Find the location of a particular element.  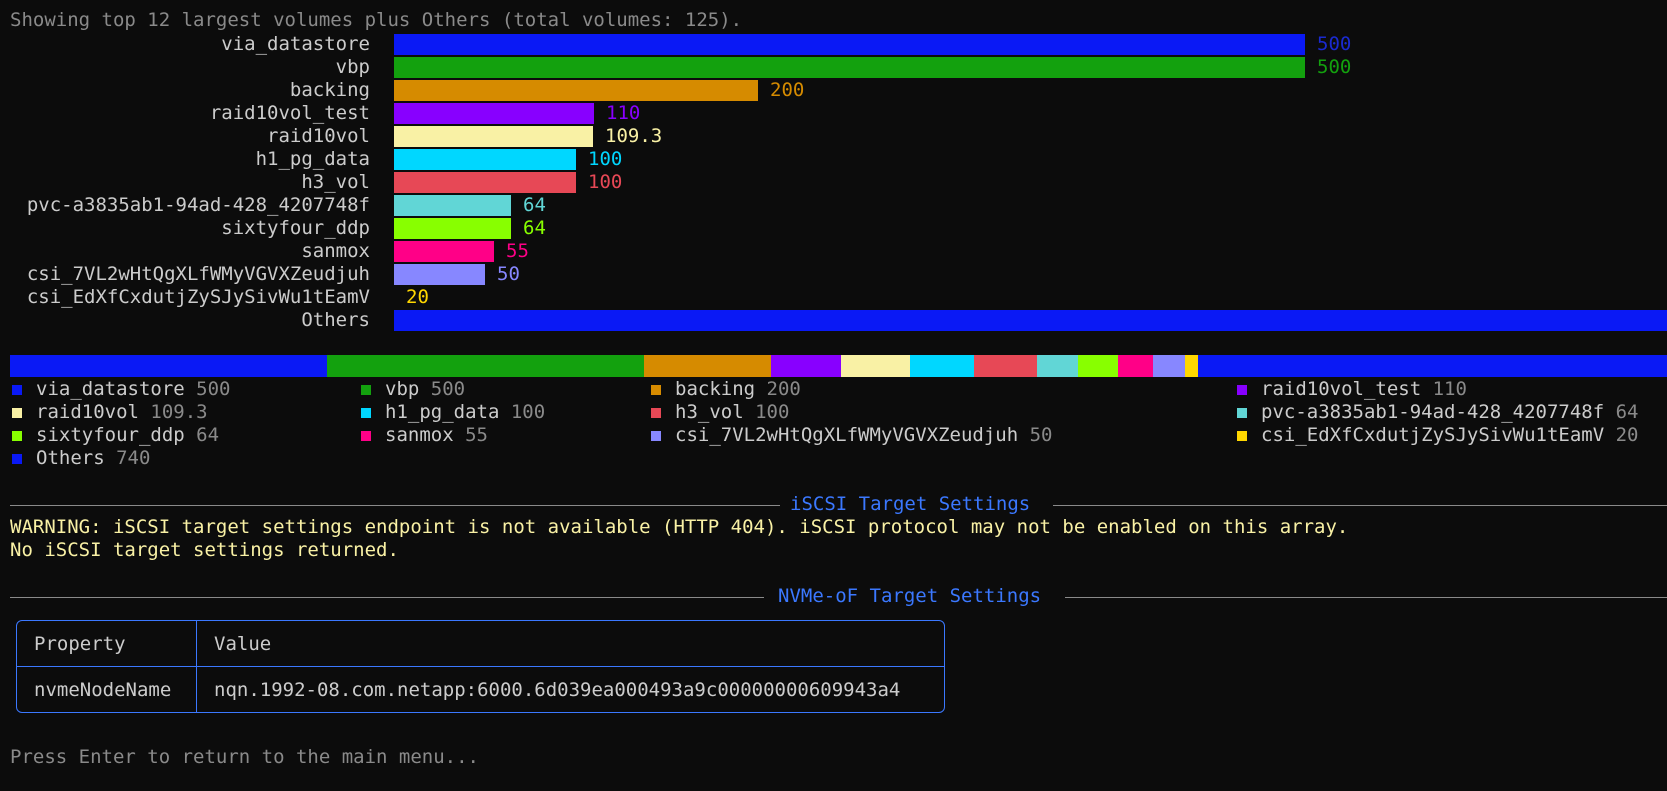

legend-count: 20 is located at coordinates (1627, 435).